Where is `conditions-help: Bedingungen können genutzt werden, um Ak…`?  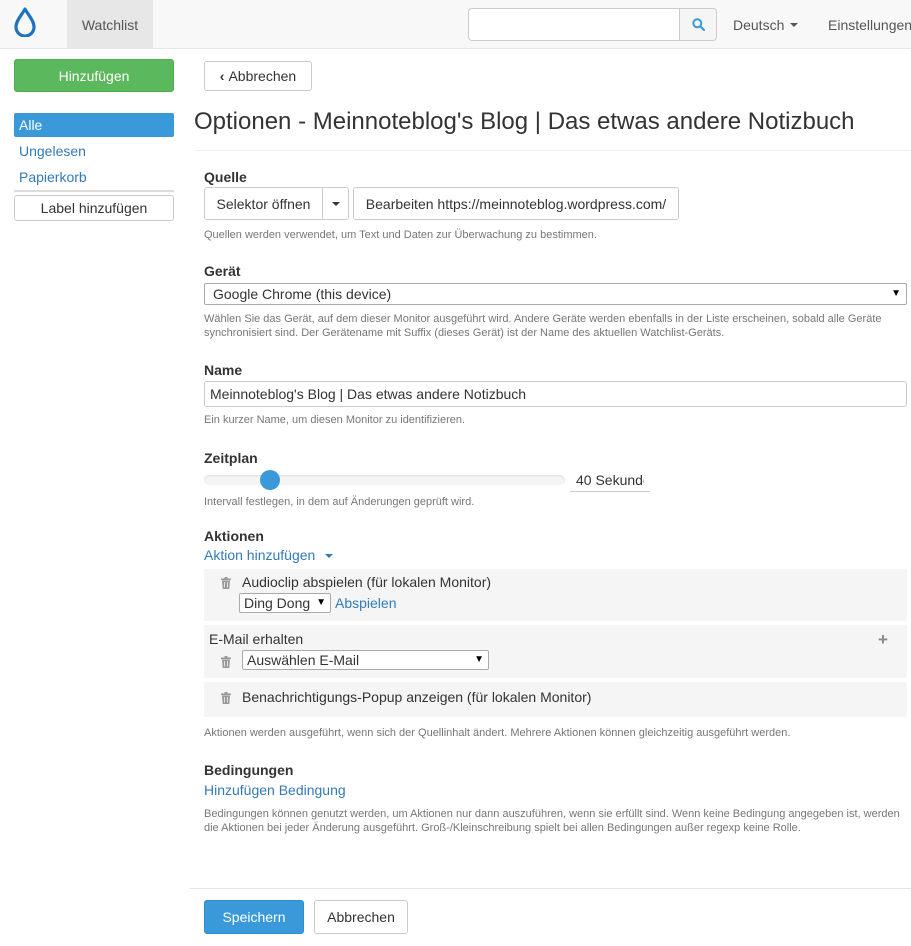 conditions-help: Bedingungen können genutzt werden, um Ak… is located at coordinates (552, 821).